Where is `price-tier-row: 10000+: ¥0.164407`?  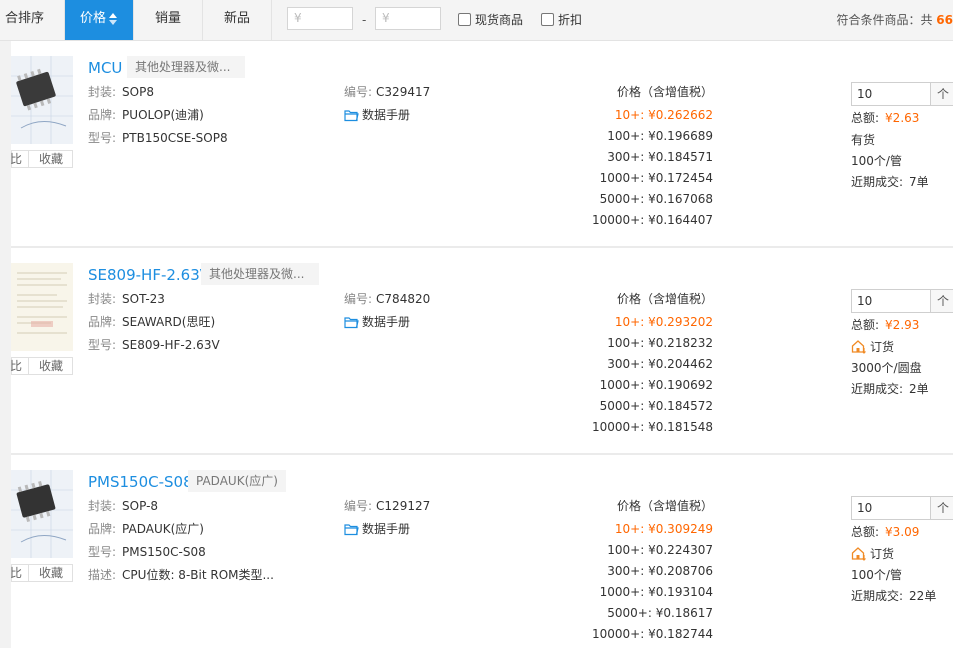
price-tier-row: 10000+: ¥0.164407 is located at coordinates (652, 220).